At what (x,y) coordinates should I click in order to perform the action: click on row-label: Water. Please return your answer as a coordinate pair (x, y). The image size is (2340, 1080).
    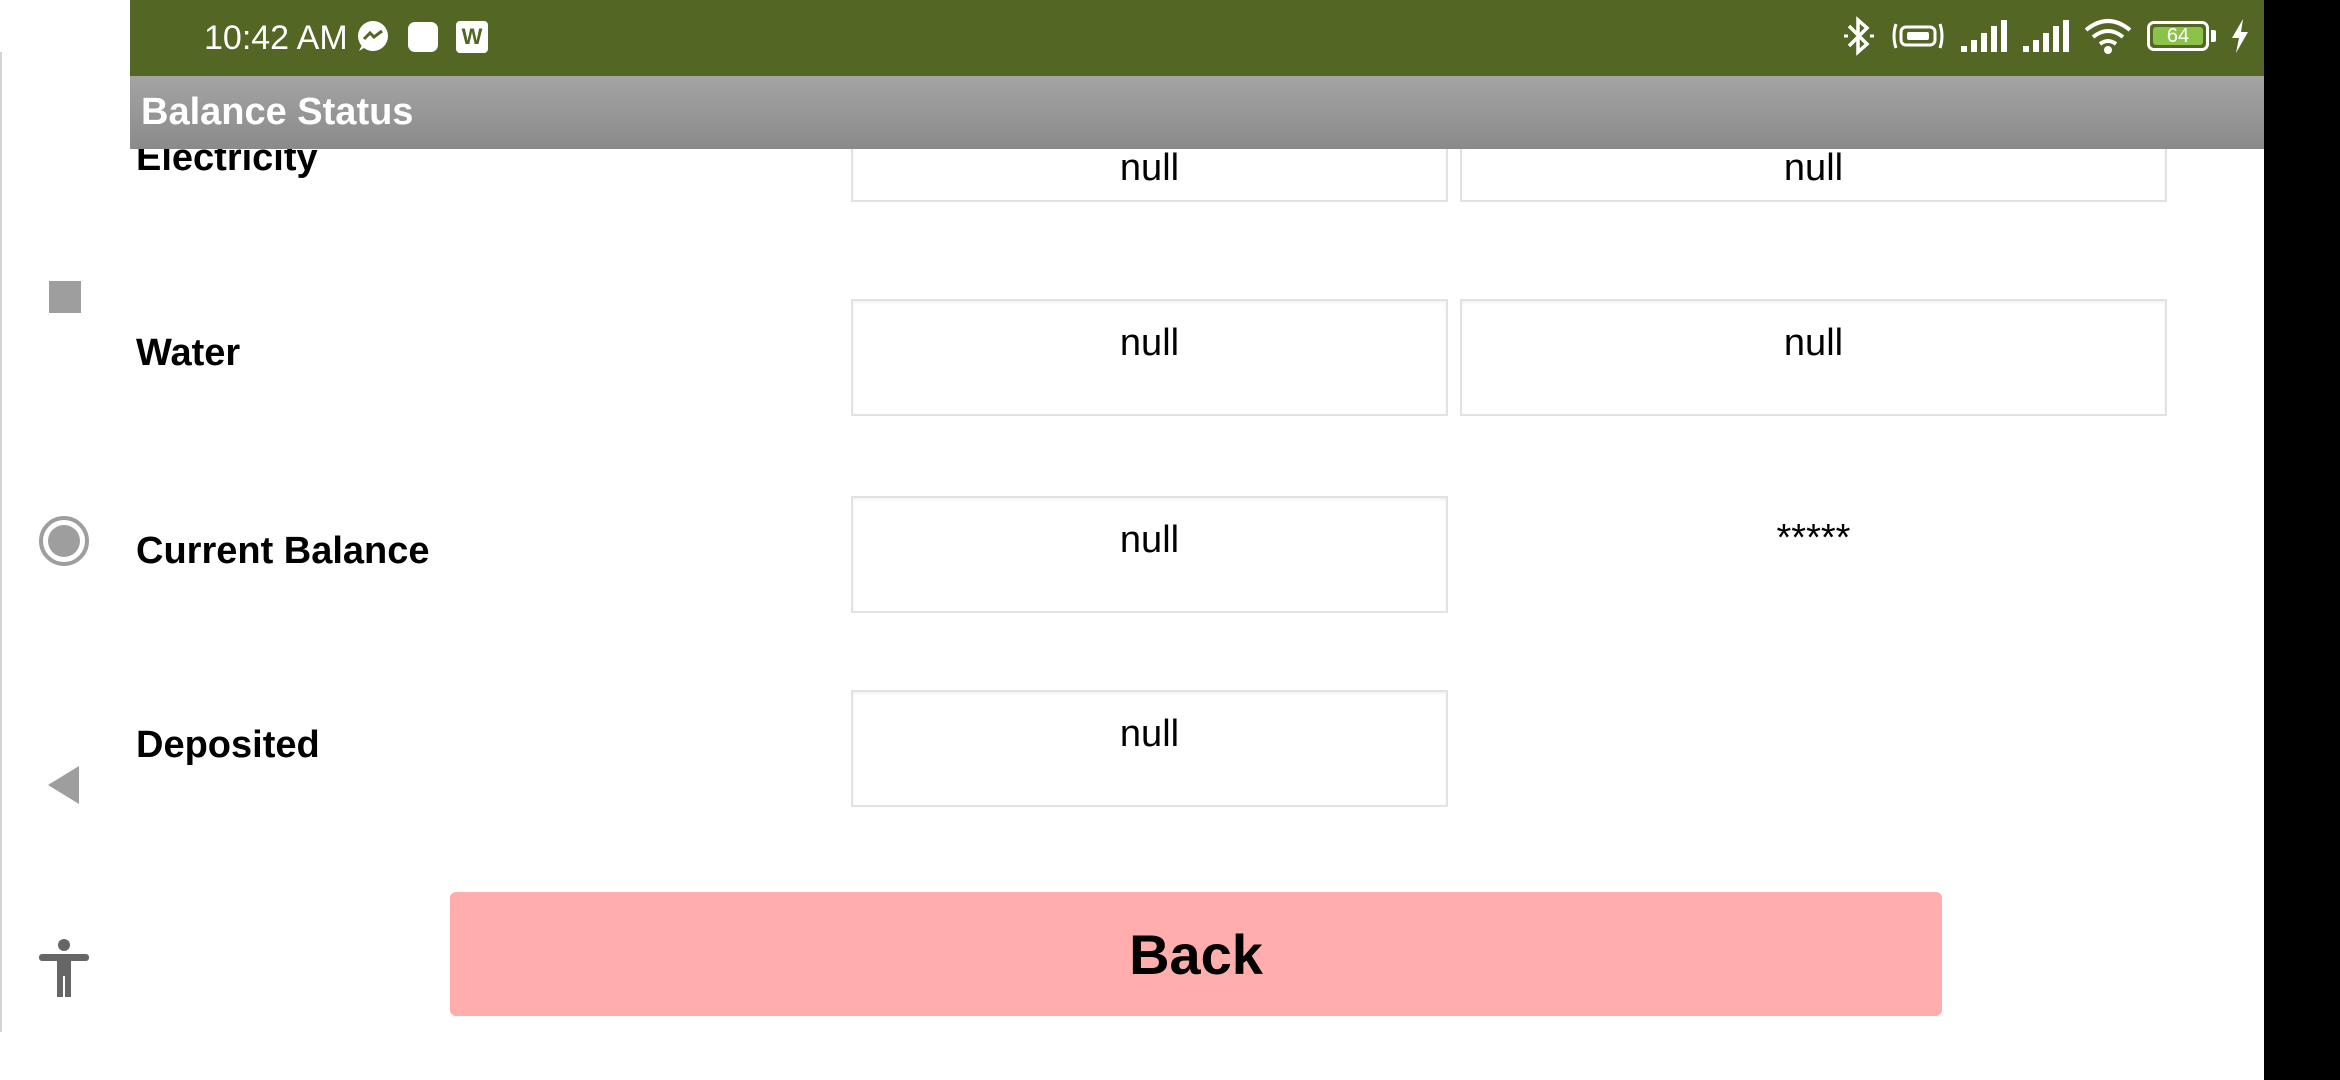
    Looking at the image, I should click on (188, 353).